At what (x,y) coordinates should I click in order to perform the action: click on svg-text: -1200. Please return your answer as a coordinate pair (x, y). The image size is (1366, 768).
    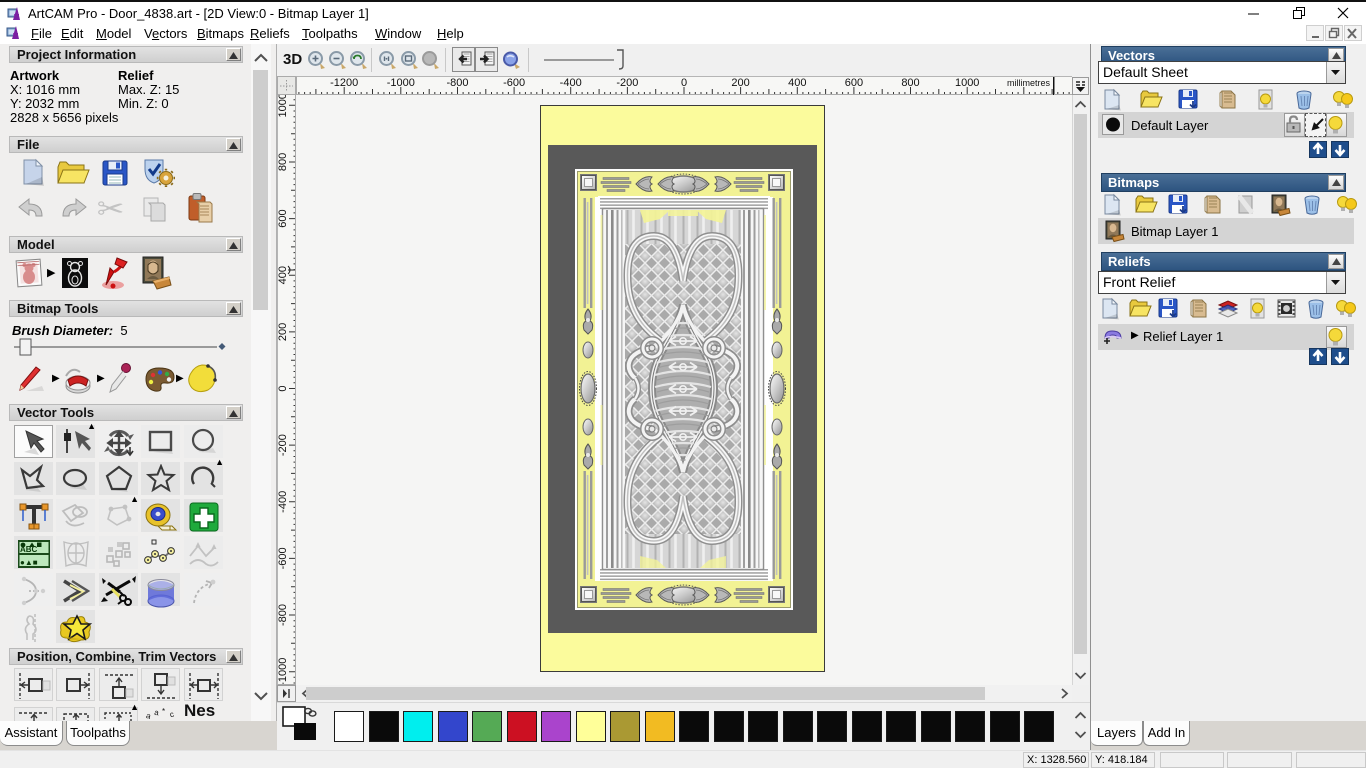
    Looking at the image, I should click on (344, 83).